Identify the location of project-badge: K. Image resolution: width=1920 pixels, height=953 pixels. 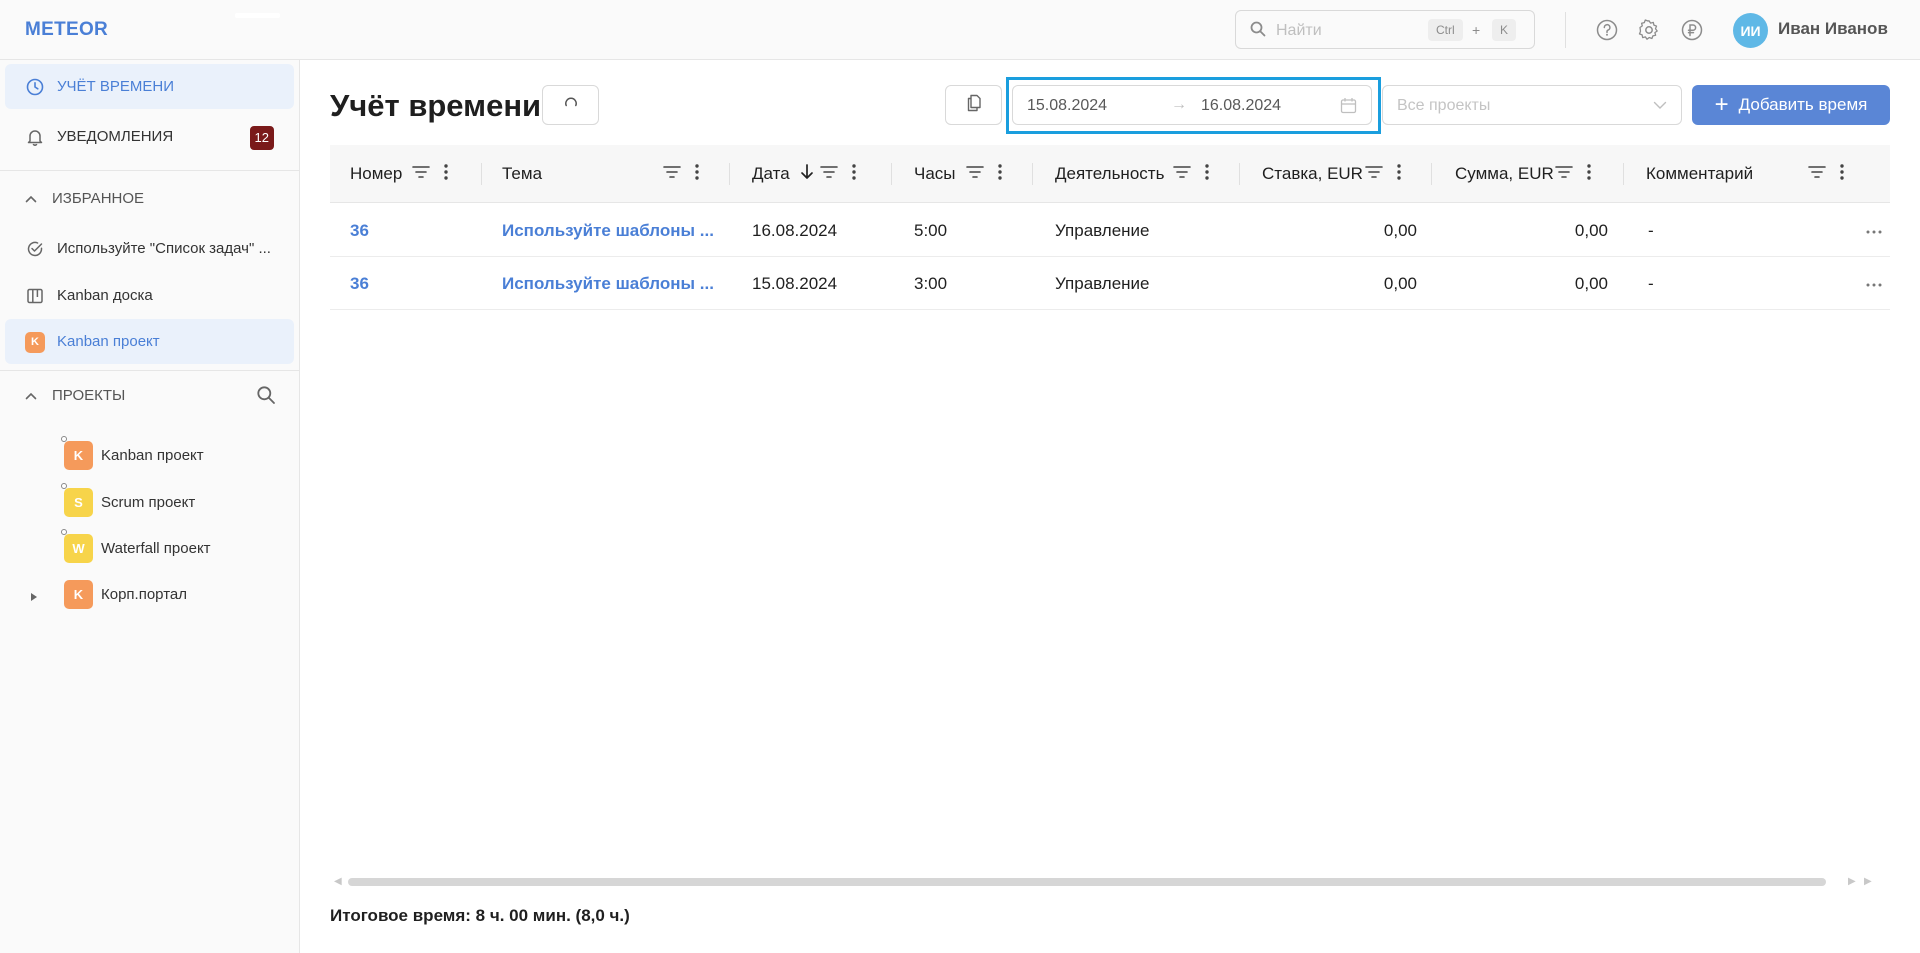
(35, 342).